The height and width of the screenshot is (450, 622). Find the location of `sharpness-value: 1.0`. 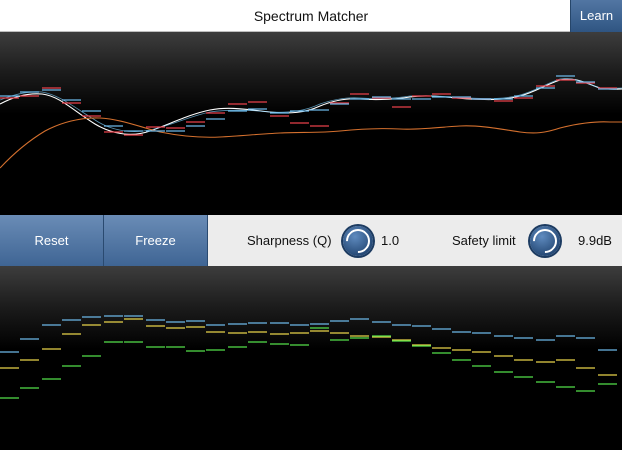

sharpness-value: 1.0 is located at coordinates (390, 240).